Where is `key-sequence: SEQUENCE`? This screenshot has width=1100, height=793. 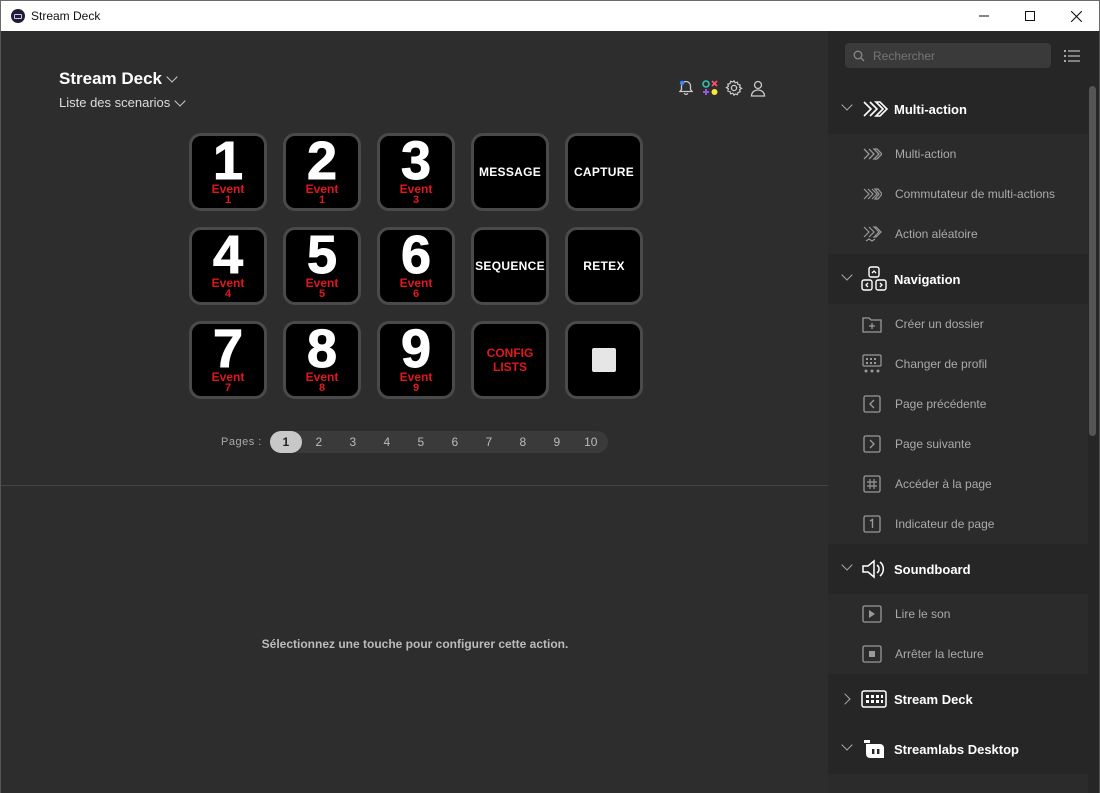 key-sequence: SEQUENCE is located at coordinates (510, 266).